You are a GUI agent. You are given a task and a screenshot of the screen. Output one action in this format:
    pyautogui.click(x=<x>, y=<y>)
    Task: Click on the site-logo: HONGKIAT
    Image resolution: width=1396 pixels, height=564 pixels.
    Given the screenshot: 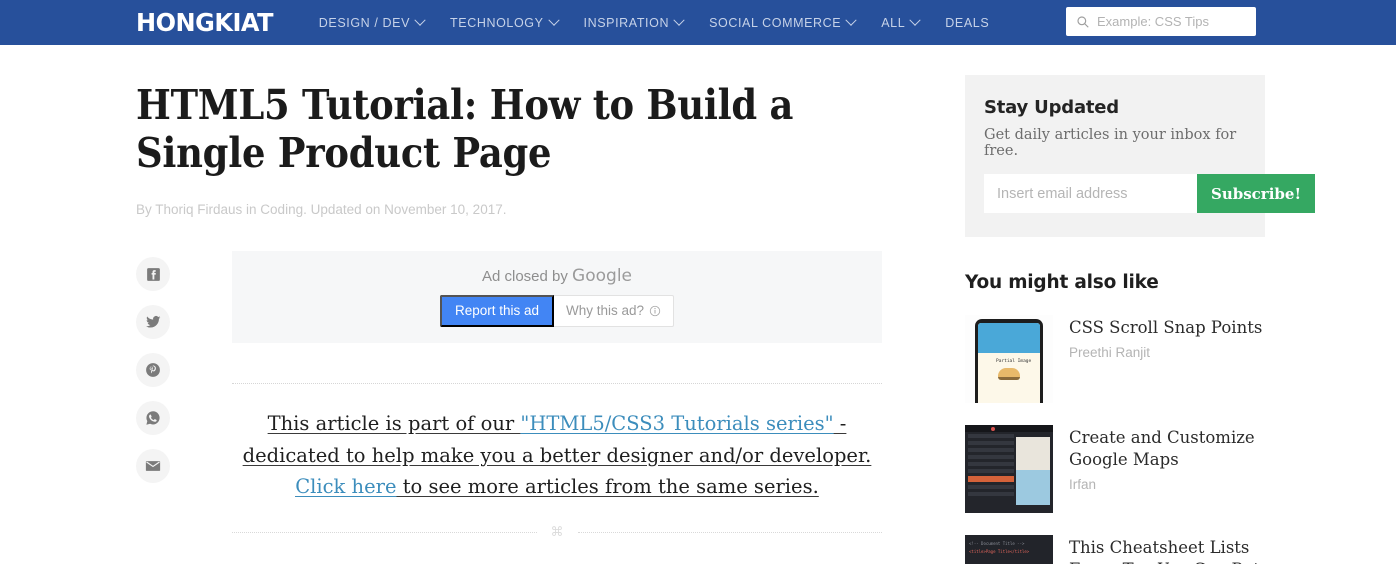 What is the action you would take?
    pyautogui.click(x=205, y=22)
    